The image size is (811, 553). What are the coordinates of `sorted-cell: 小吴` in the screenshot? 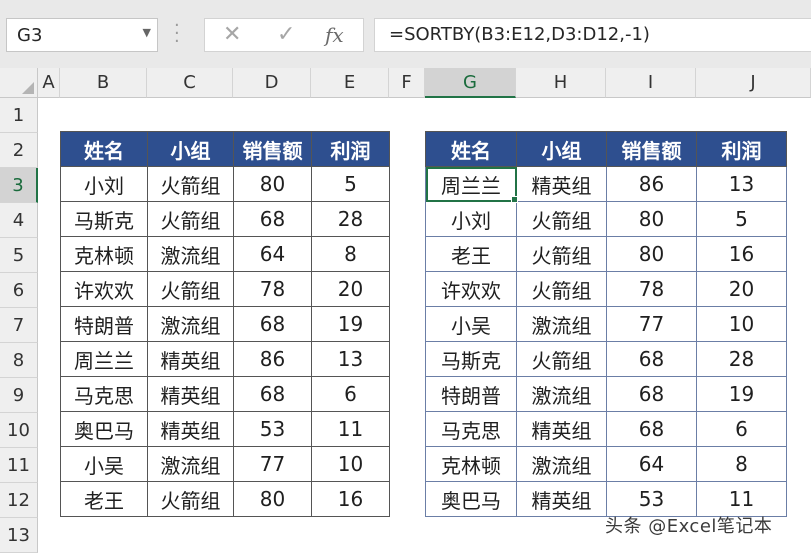 It's located at (471, 324).